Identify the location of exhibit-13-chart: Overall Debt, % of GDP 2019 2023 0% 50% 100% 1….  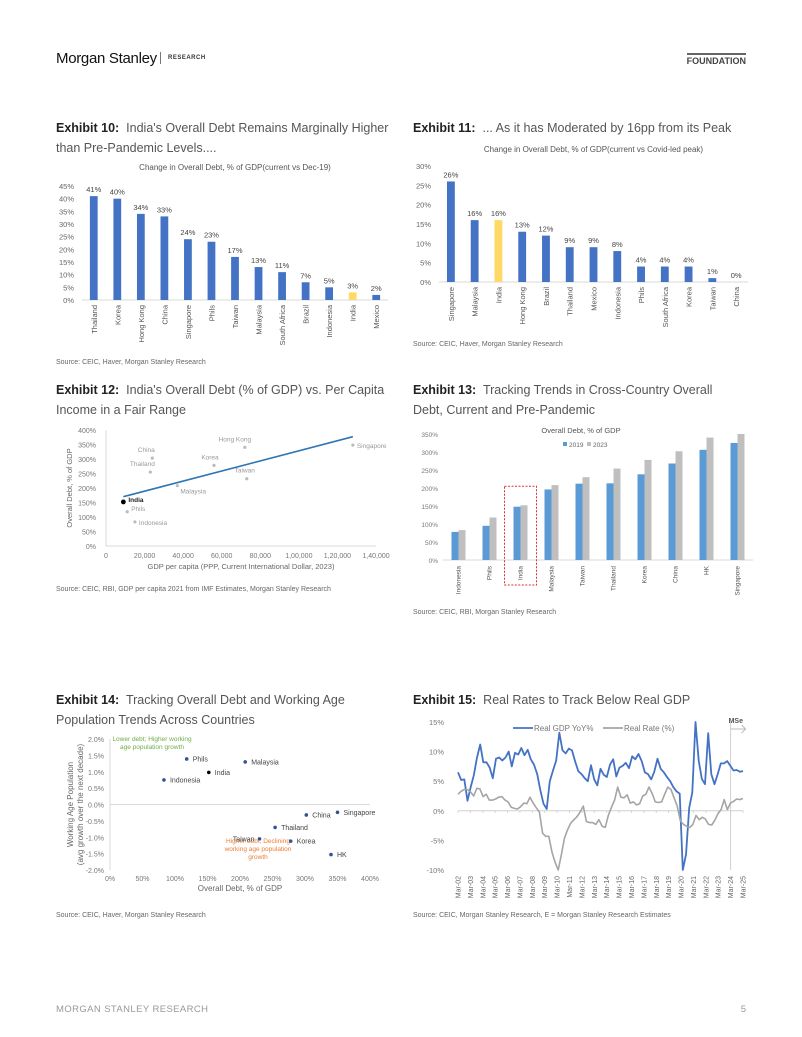
(587, 511).